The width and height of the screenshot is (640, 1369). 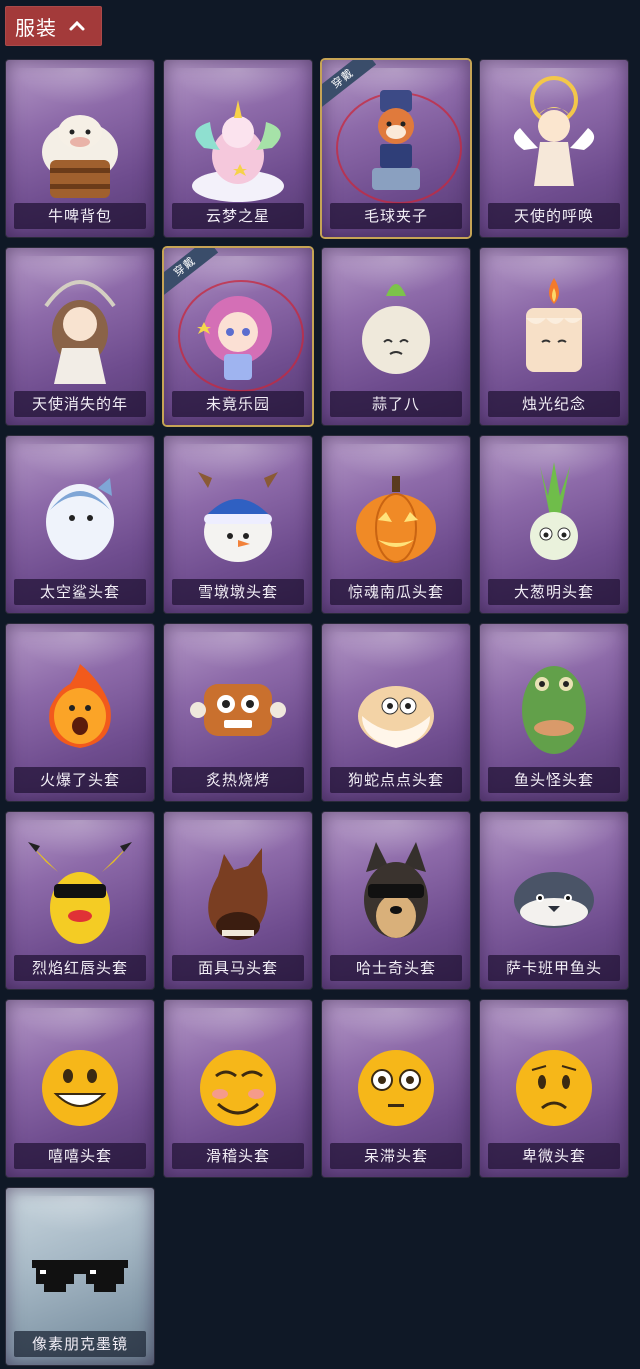 I want to click on outfit-card: 鱼头怪头套, so click(x=554, y=712).